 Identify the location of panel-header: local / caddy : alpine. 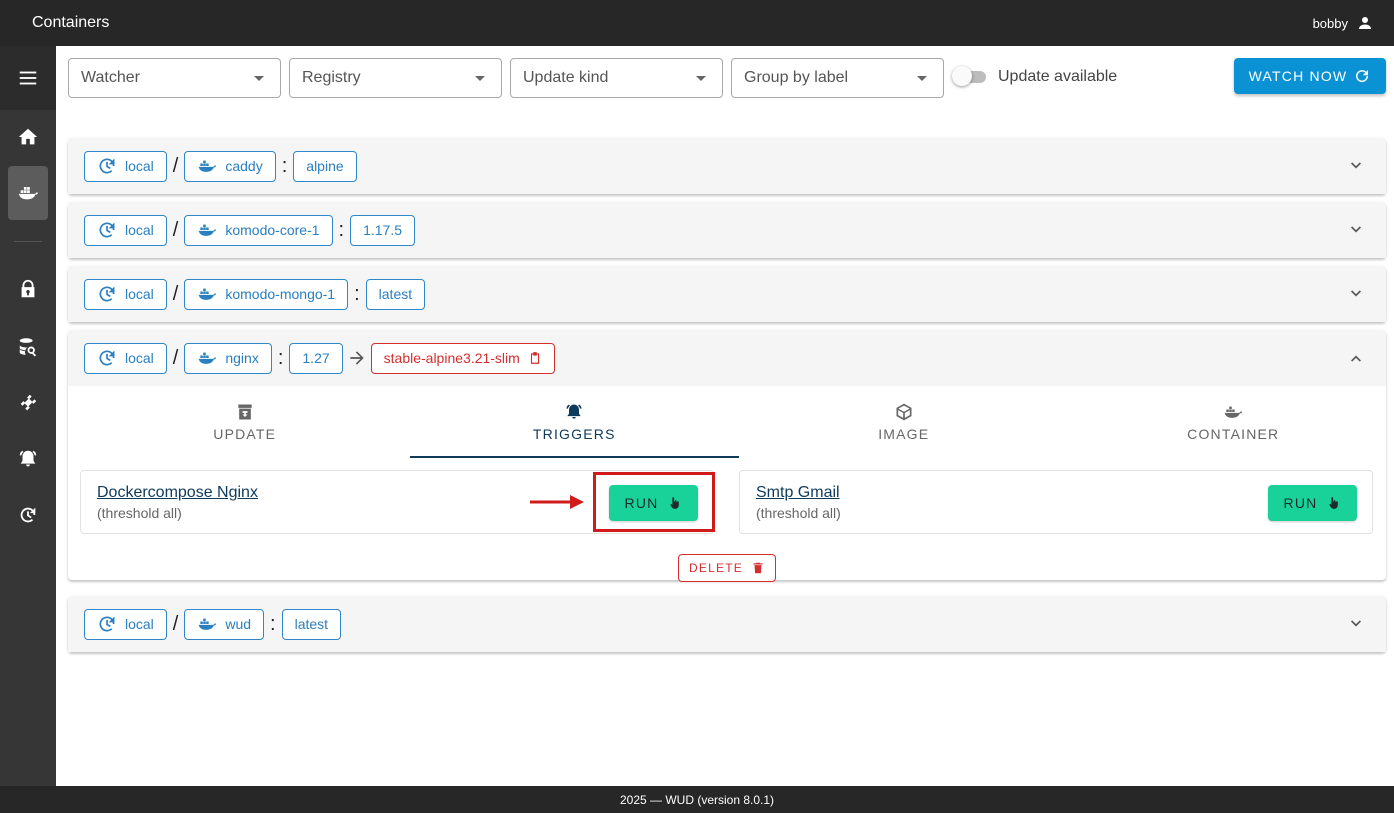
(727, 166).